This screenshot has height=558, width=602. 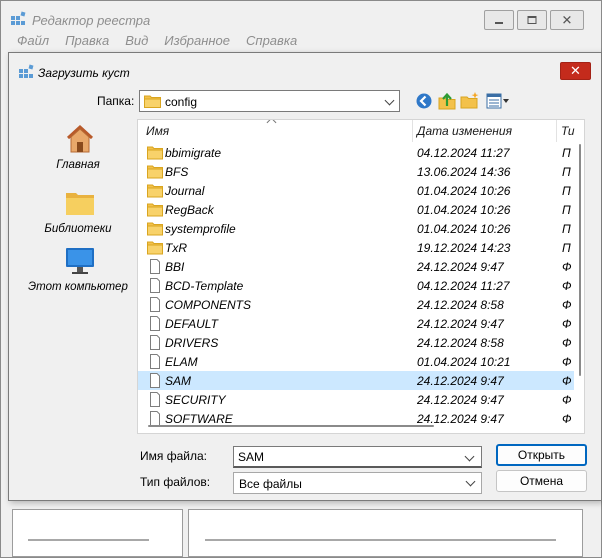 What do you see at coordinates (464, 172) in the screenshot?
I see `file-date: 13.06.2024 14:36` at bounding box center [464, 172].